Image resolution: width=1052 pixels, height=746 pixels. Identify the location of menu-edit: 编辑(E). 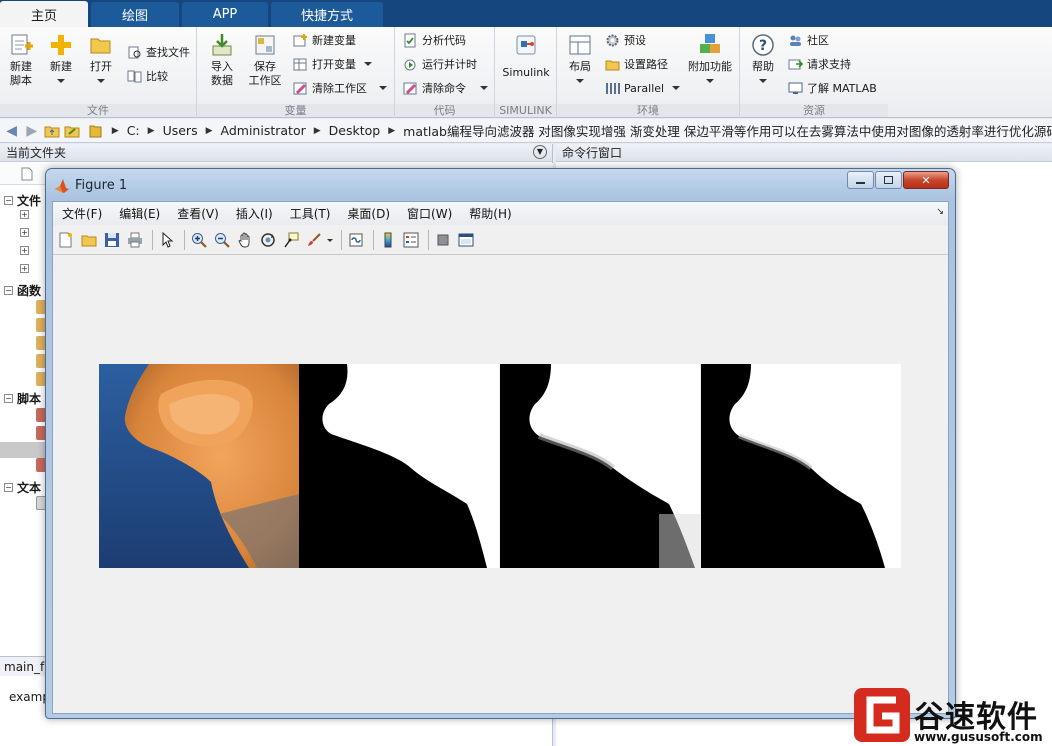
(139, 213).